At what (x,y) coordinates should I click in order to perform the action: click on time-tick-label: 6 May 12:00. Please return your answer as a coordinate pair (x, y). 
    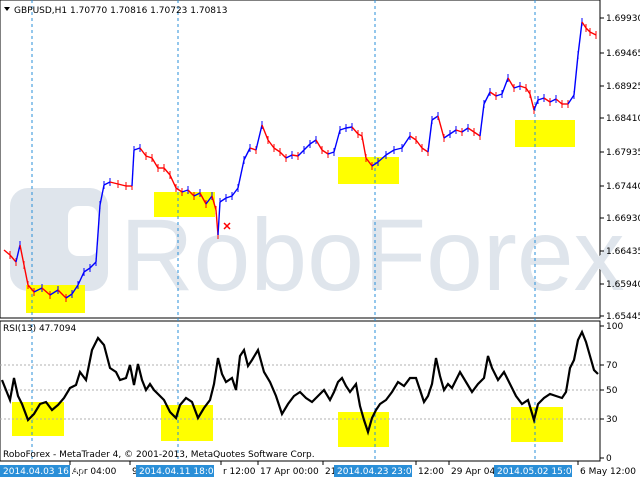
    Looking at the image, I should click on (608, 472).